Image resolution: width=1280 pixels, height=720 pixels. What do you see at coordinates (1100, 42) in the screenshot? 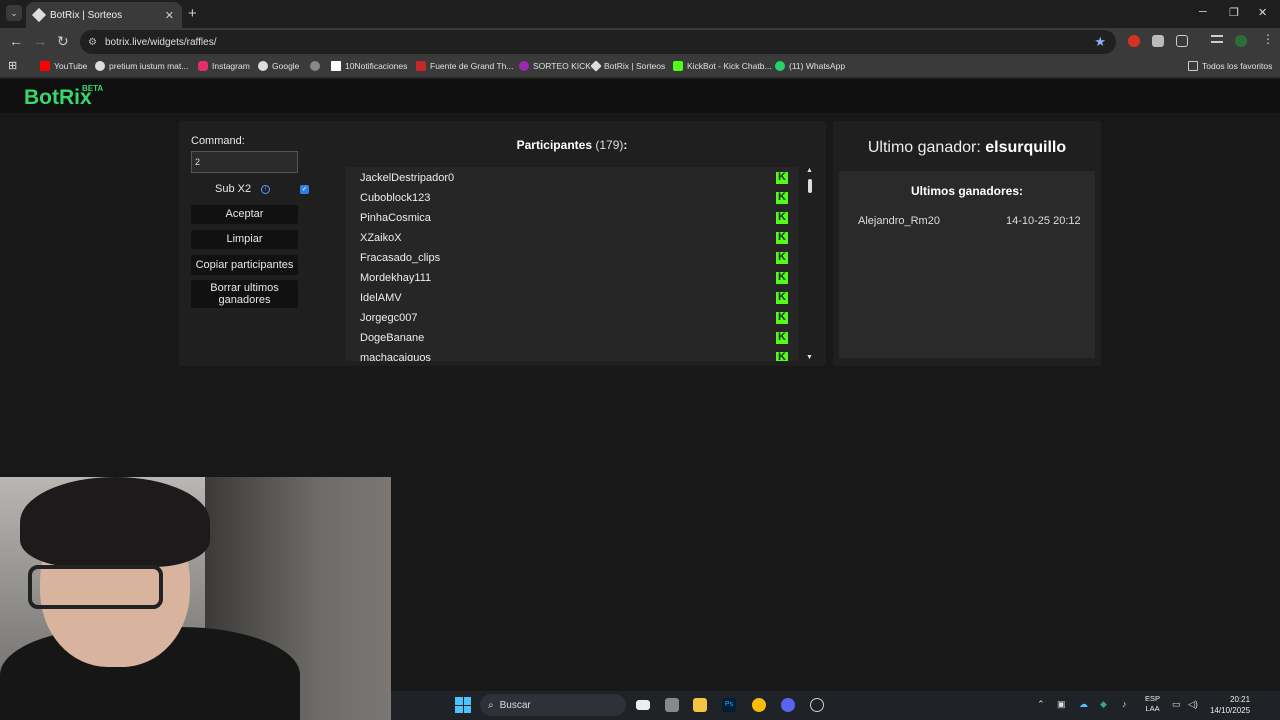
I see `bookmark-star-icon: ★` at bounding box center [1100, 42].